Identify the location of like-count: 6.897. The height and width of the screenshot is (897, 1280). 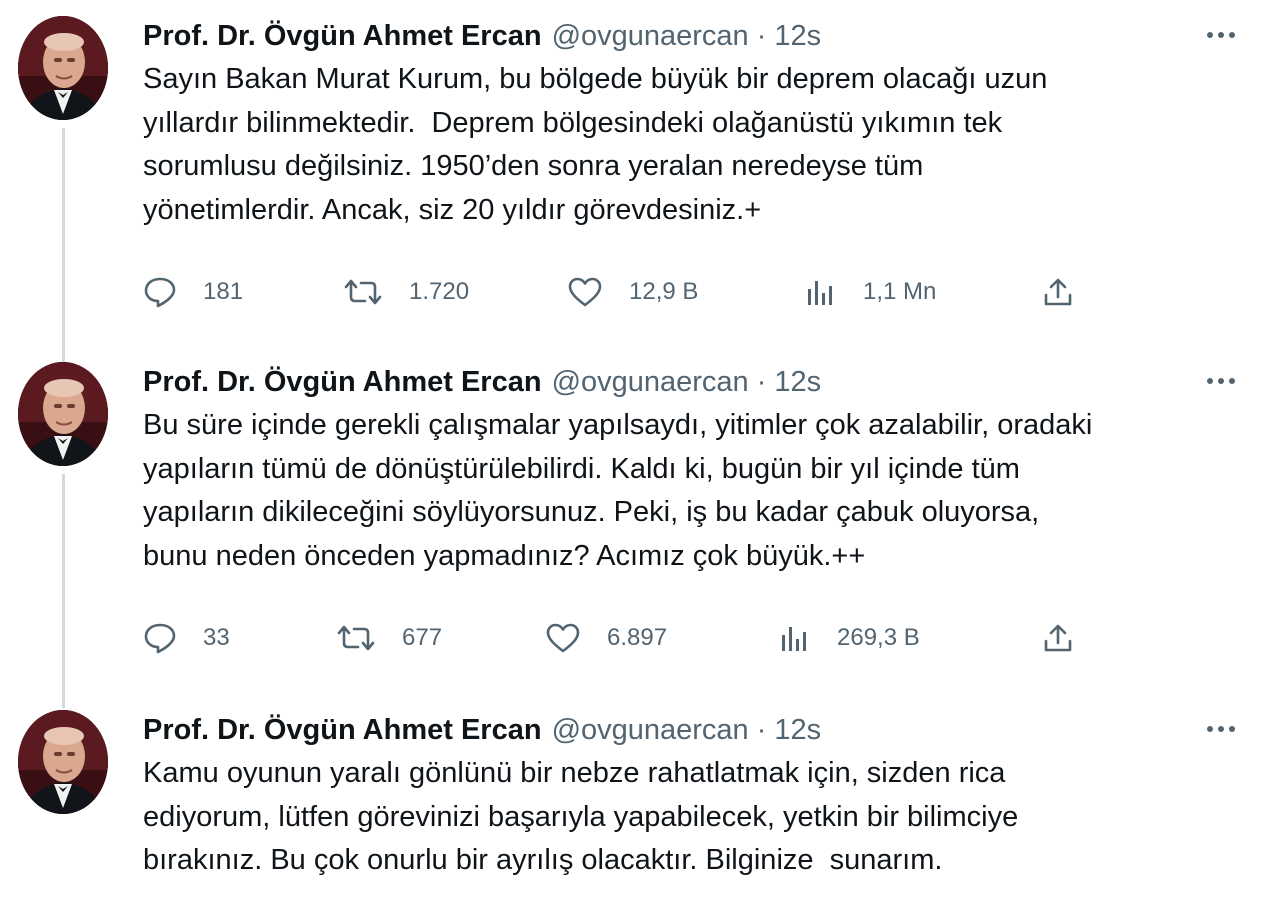
(637, 637).